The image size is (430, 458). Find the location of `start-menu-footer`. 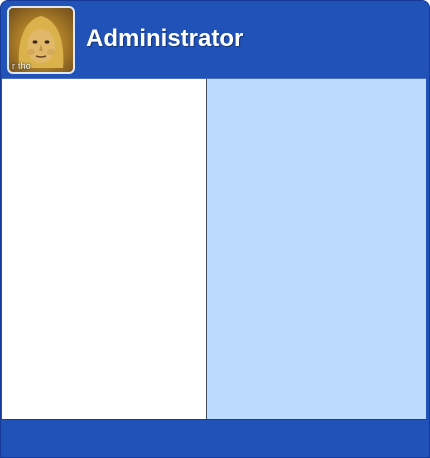

start-menu-footer is located at coordinates (215, 439).